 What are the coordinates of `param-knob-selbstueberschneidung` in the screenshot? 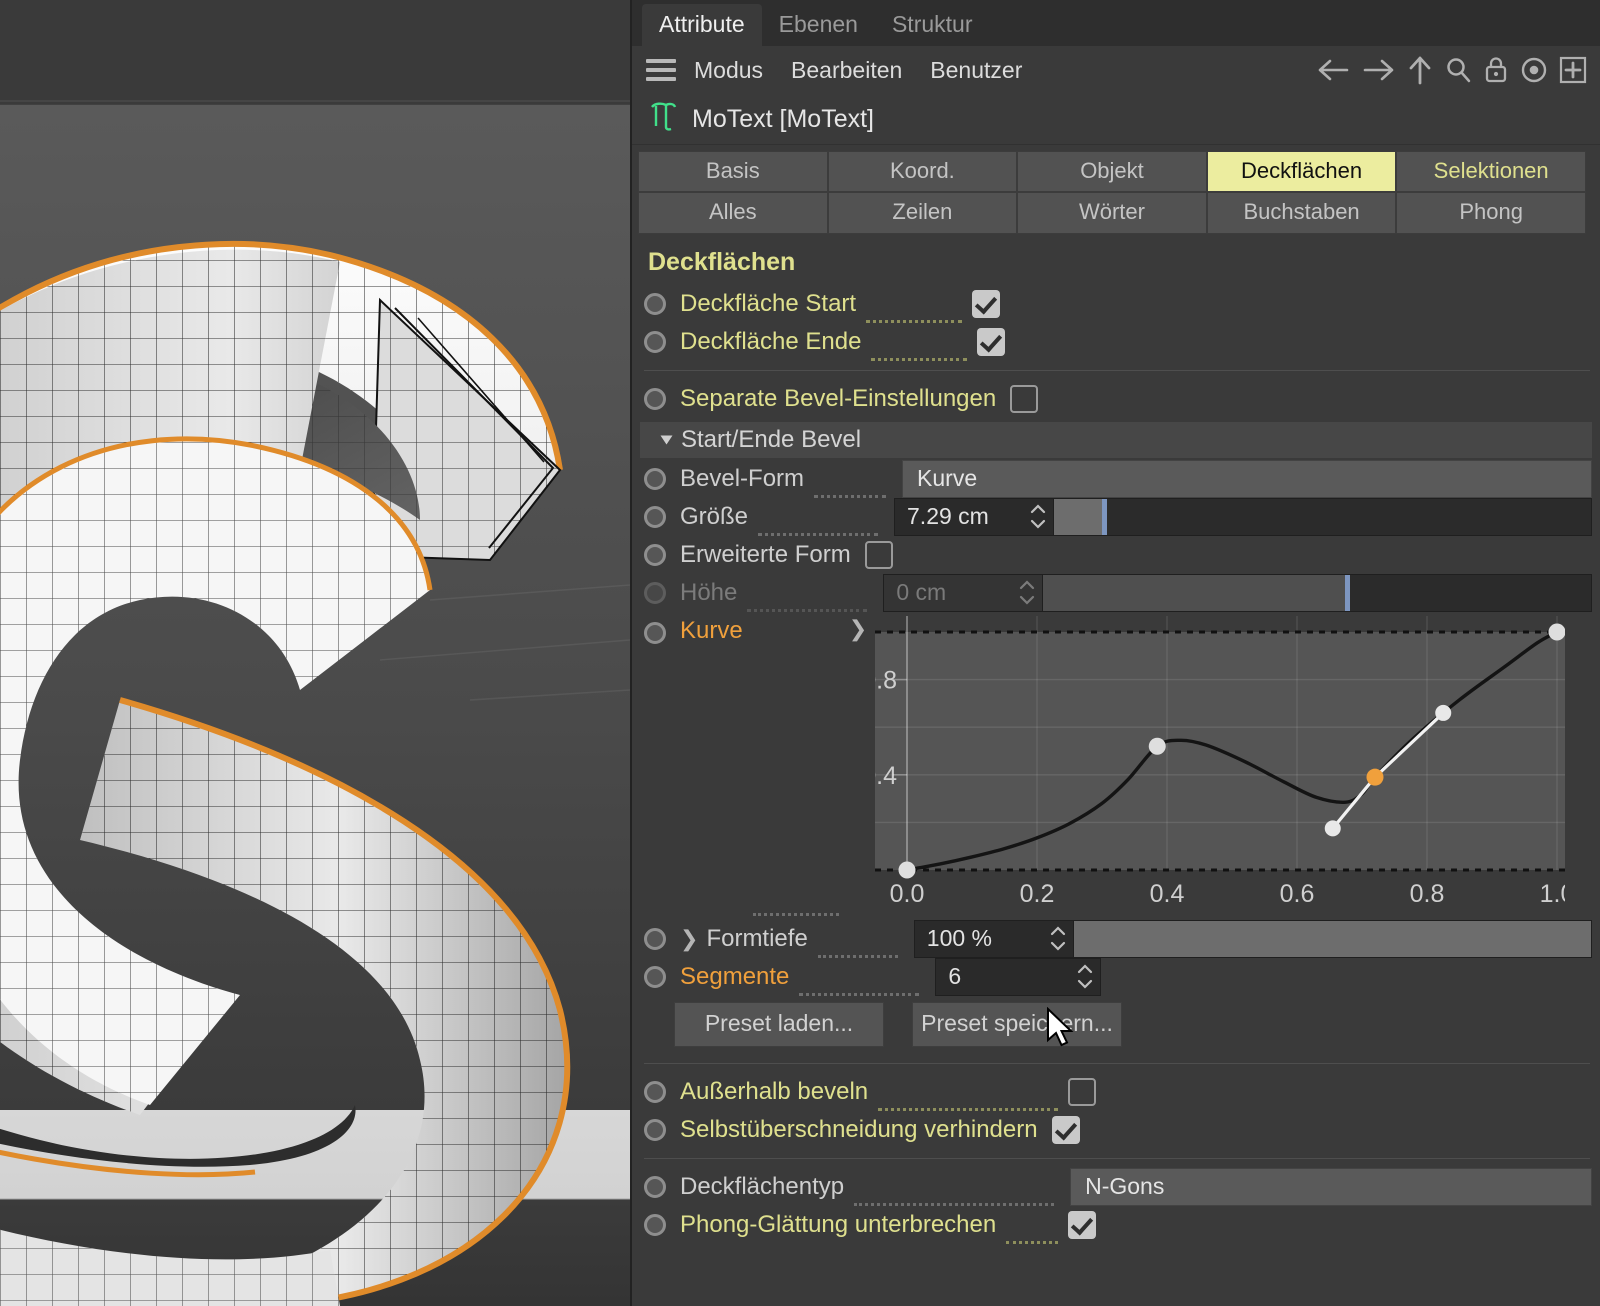 It's located at (655, 1129).